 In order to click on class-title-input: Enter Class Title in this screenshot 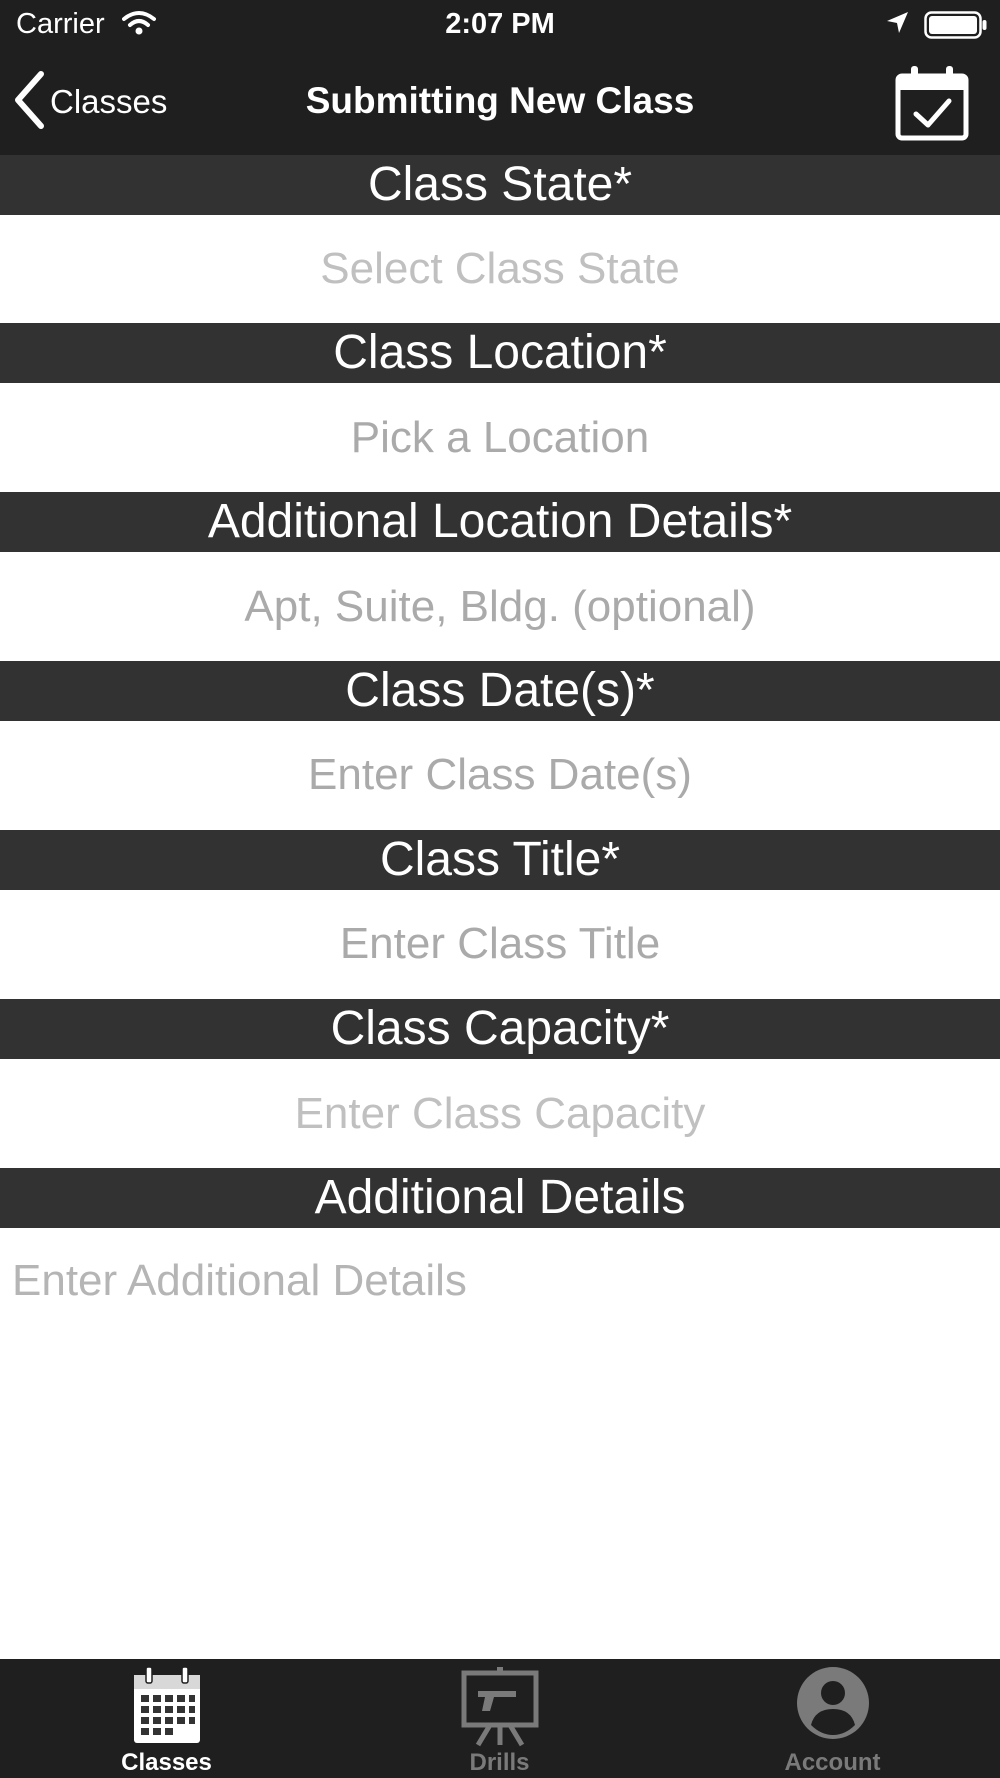, I will do `click(500, 944)`.